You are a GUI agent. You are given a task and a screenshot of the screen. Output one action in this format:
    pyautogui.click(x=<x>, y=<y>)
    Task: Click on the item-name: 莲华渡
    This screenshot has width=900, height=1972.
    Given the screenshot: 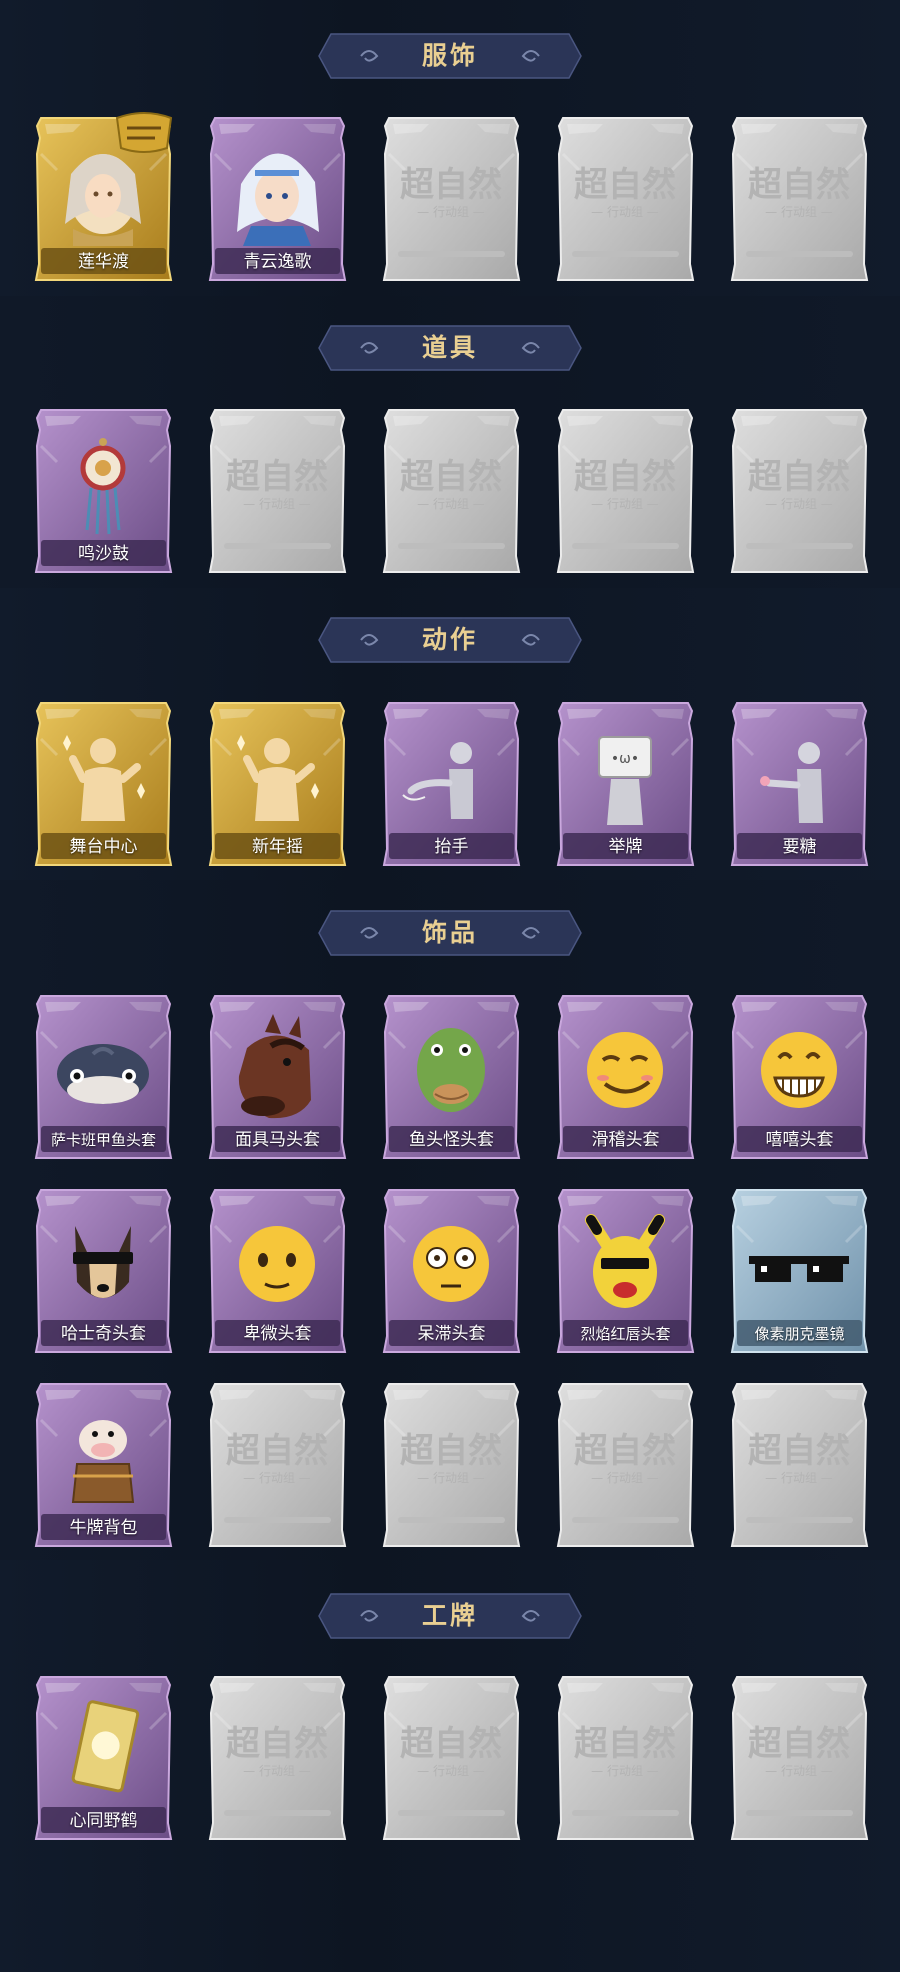 What is the action you would take?
    pyautogui.click(x=103, y=262)
    